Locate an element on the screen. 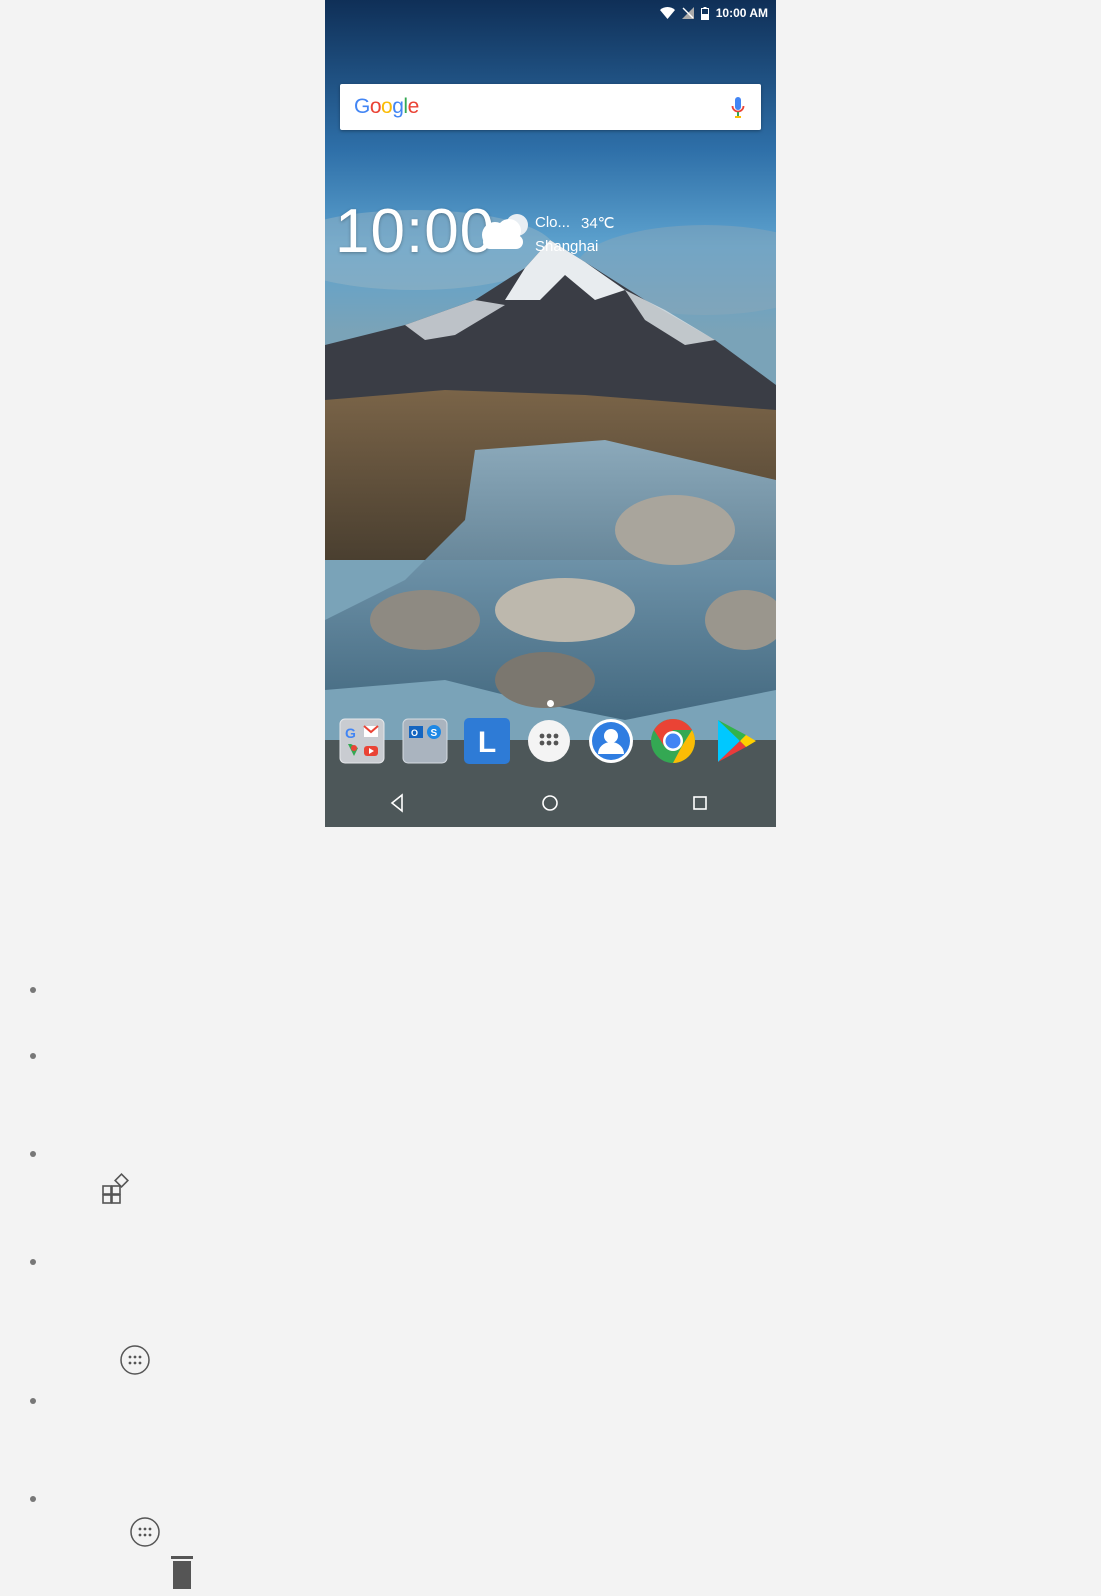 The image size is (1101, 1596). google-search-bar: Google is located at coordinates (550, 107).